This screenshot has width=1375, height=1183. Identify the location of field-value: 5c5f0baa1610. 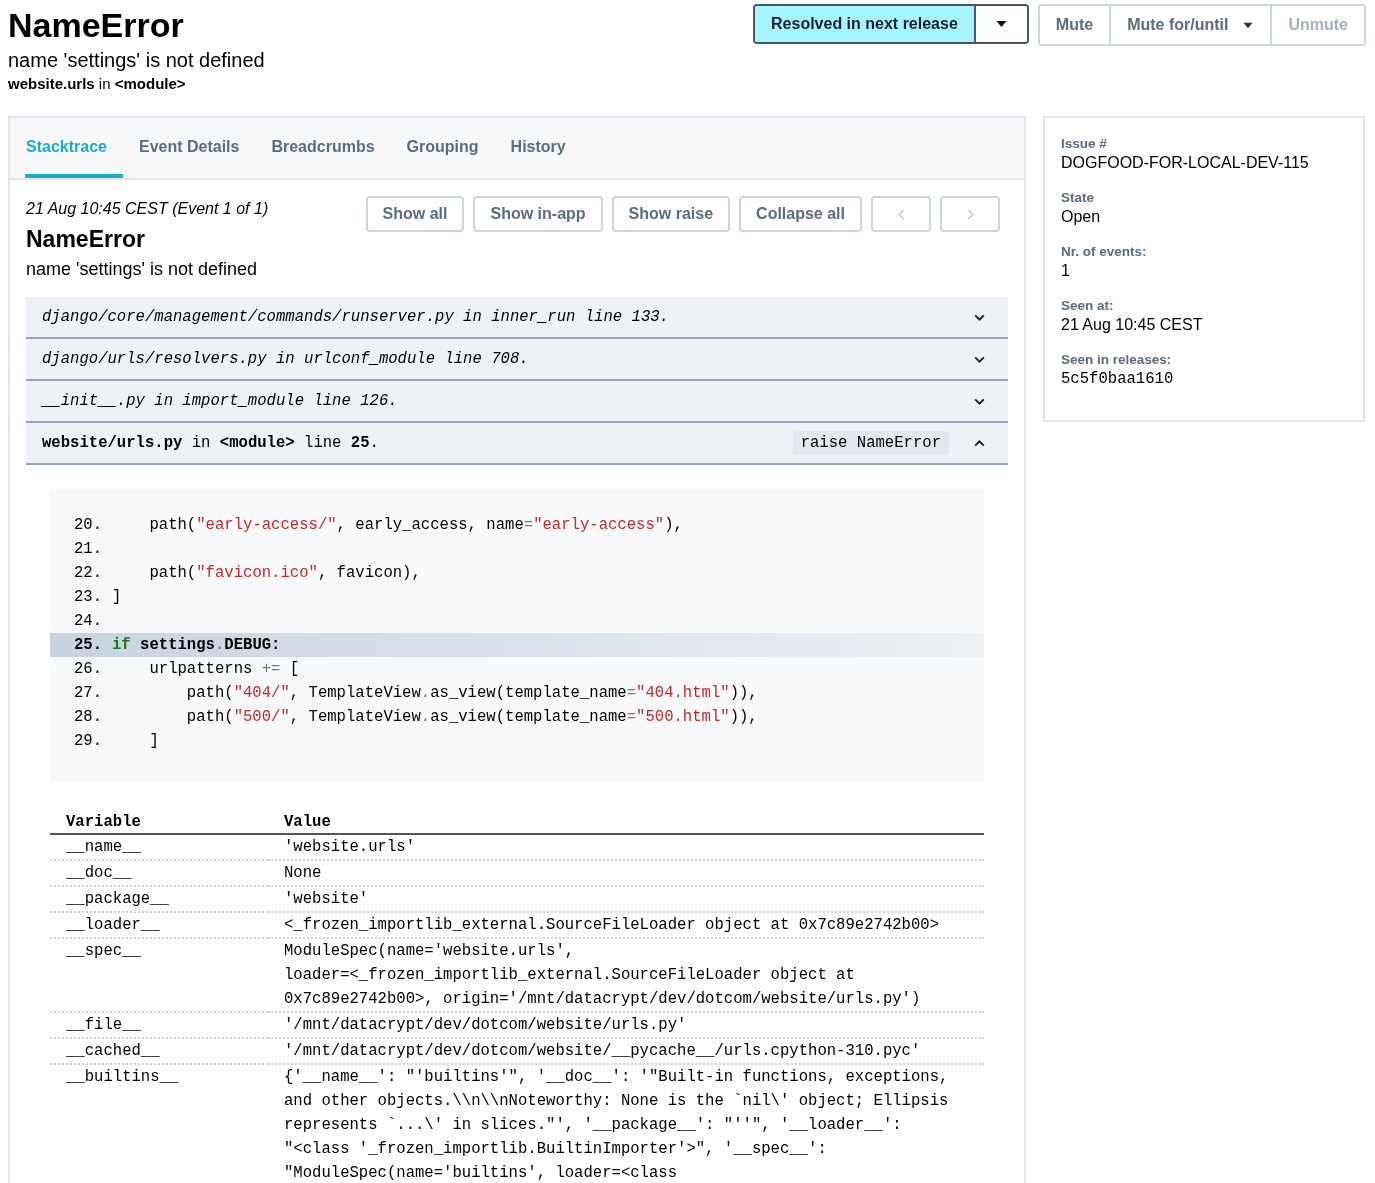
(1118, 379).